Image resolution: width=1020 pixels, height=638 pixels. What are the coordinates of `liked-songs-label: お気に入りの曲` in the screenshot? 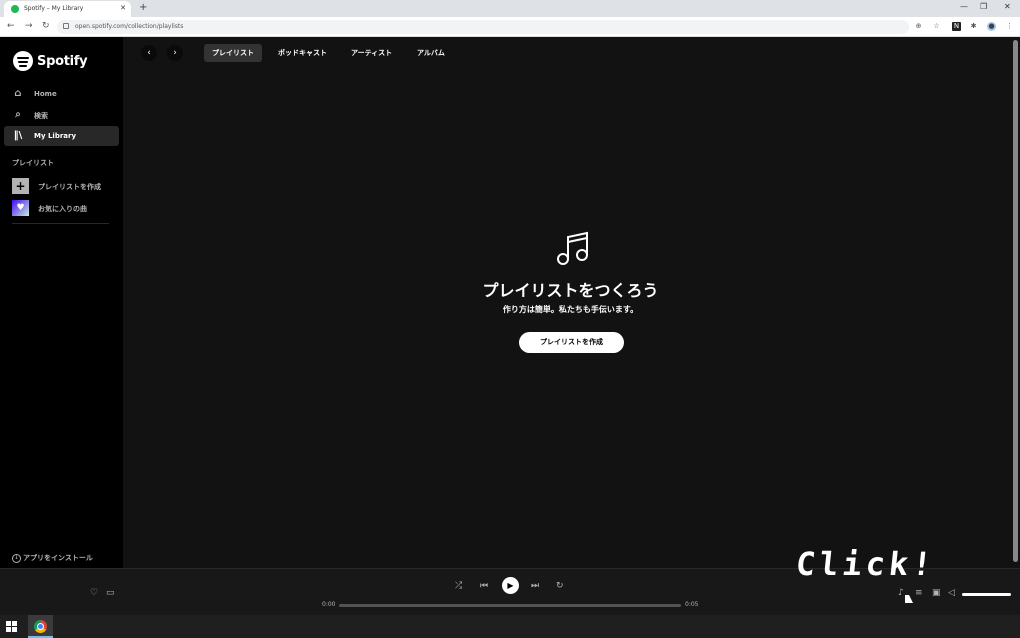 It's located at (62, 209).